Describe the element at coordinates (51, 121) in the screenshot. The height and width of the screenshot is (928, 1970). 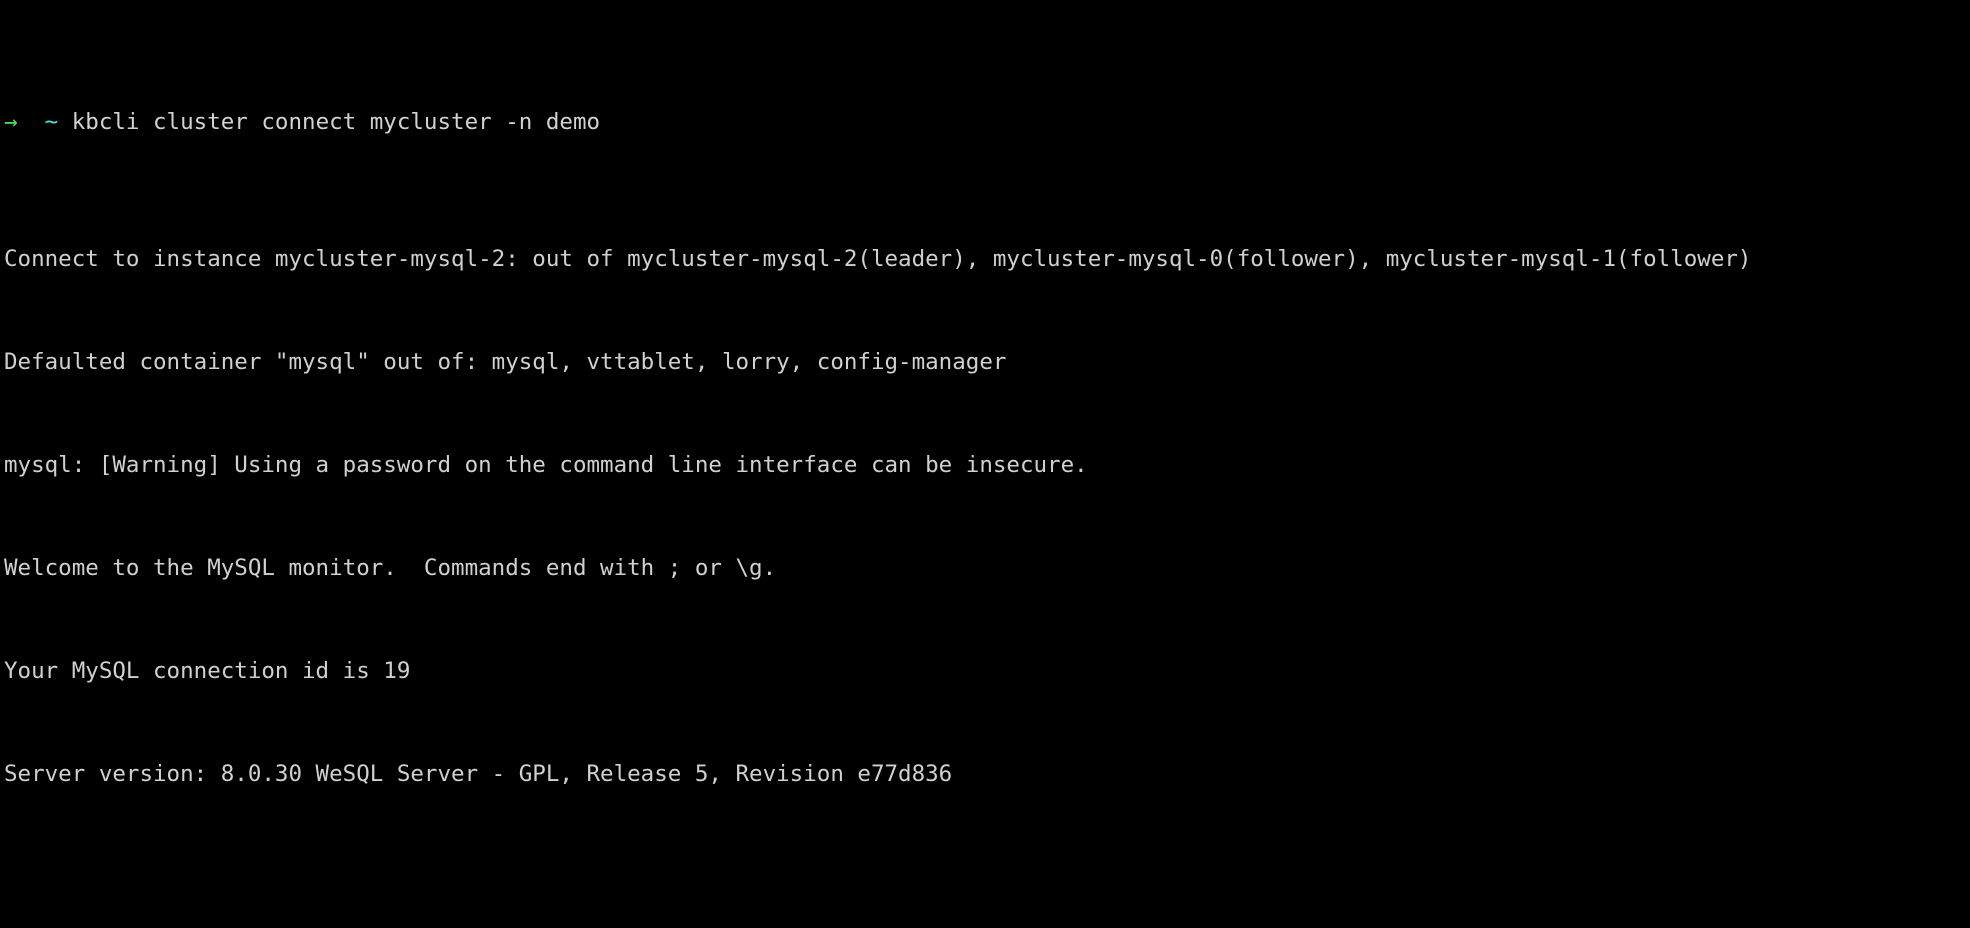
I see `prompt-path: ~` at that location.